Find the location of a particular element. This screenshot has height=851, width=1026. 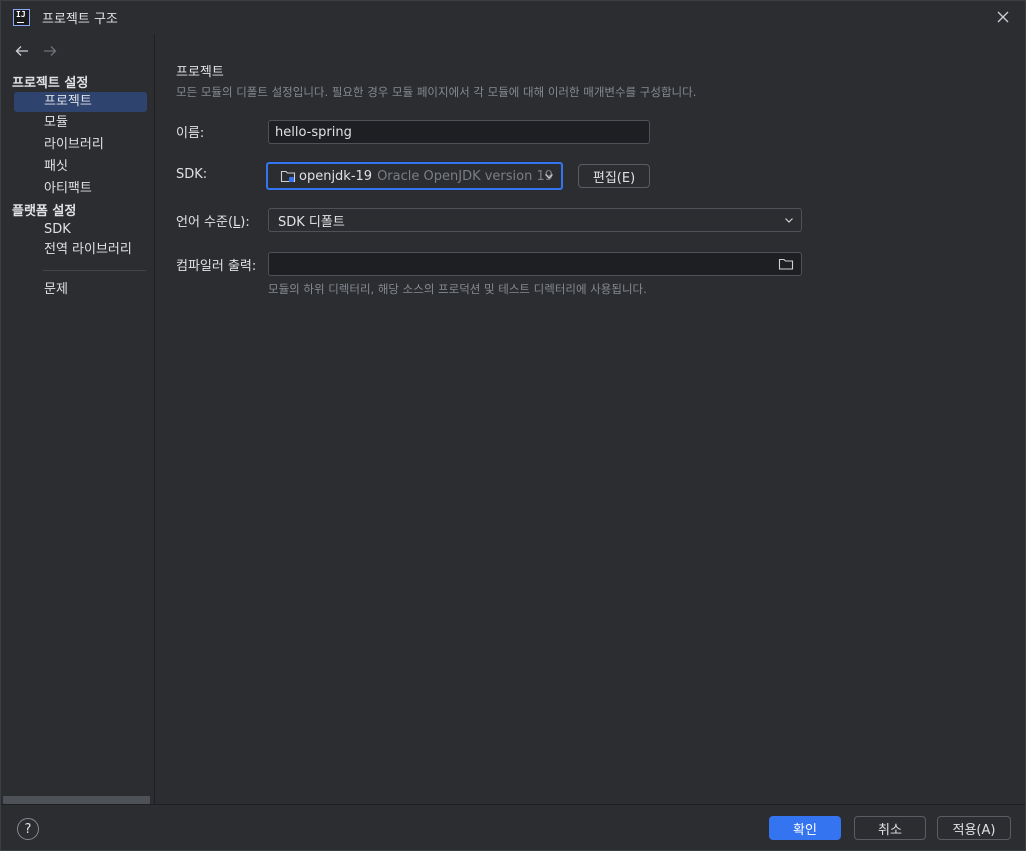

close-icon is located at coordinates (1003, 17).